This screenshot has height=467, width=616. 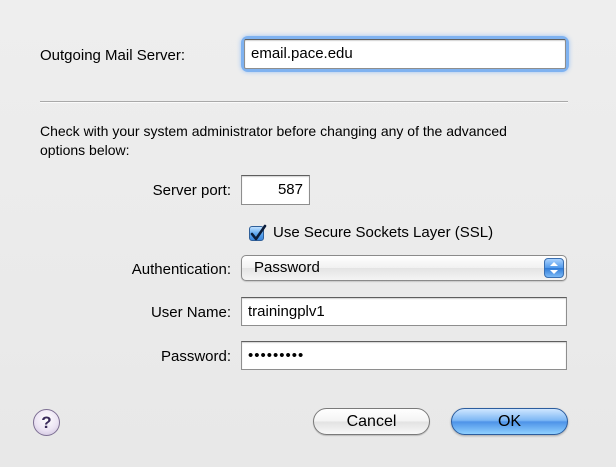 I want to click on outgoing-server-label: Outgoing Mail Server:, so click(x=113, y=55).